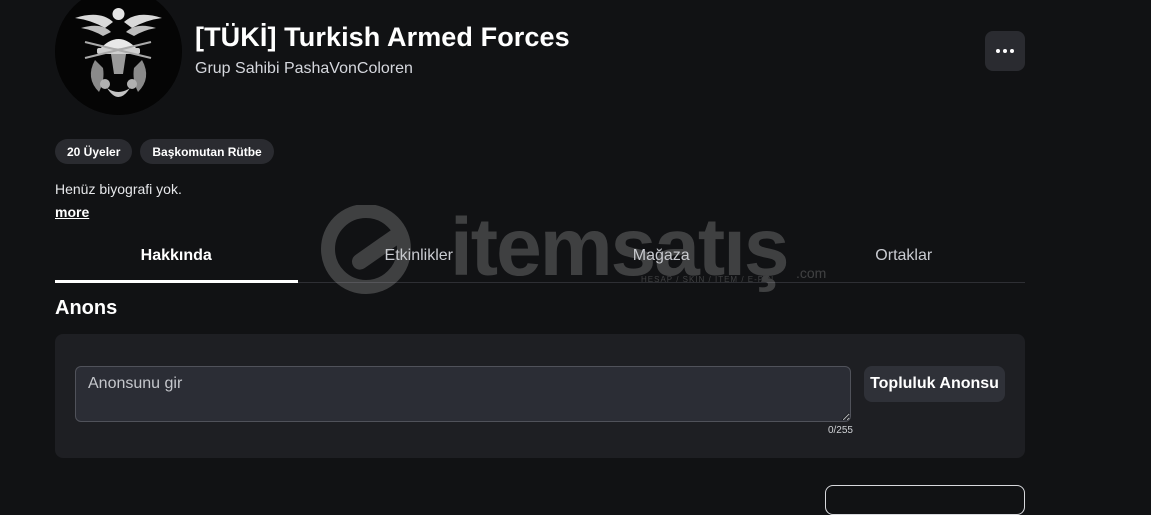 This screenshot has width=1151, height=515. Describe the element at coordinates (904, 256) in the screenshot. I see `tab-affiliates: Ortaklar` at that location.